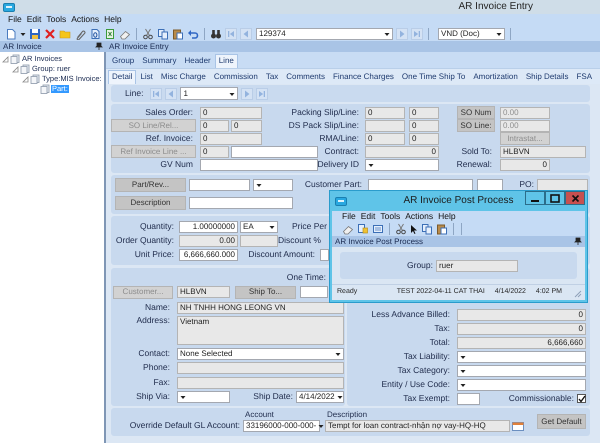  I want to click on resize-grip-icon, so click(577, 293).